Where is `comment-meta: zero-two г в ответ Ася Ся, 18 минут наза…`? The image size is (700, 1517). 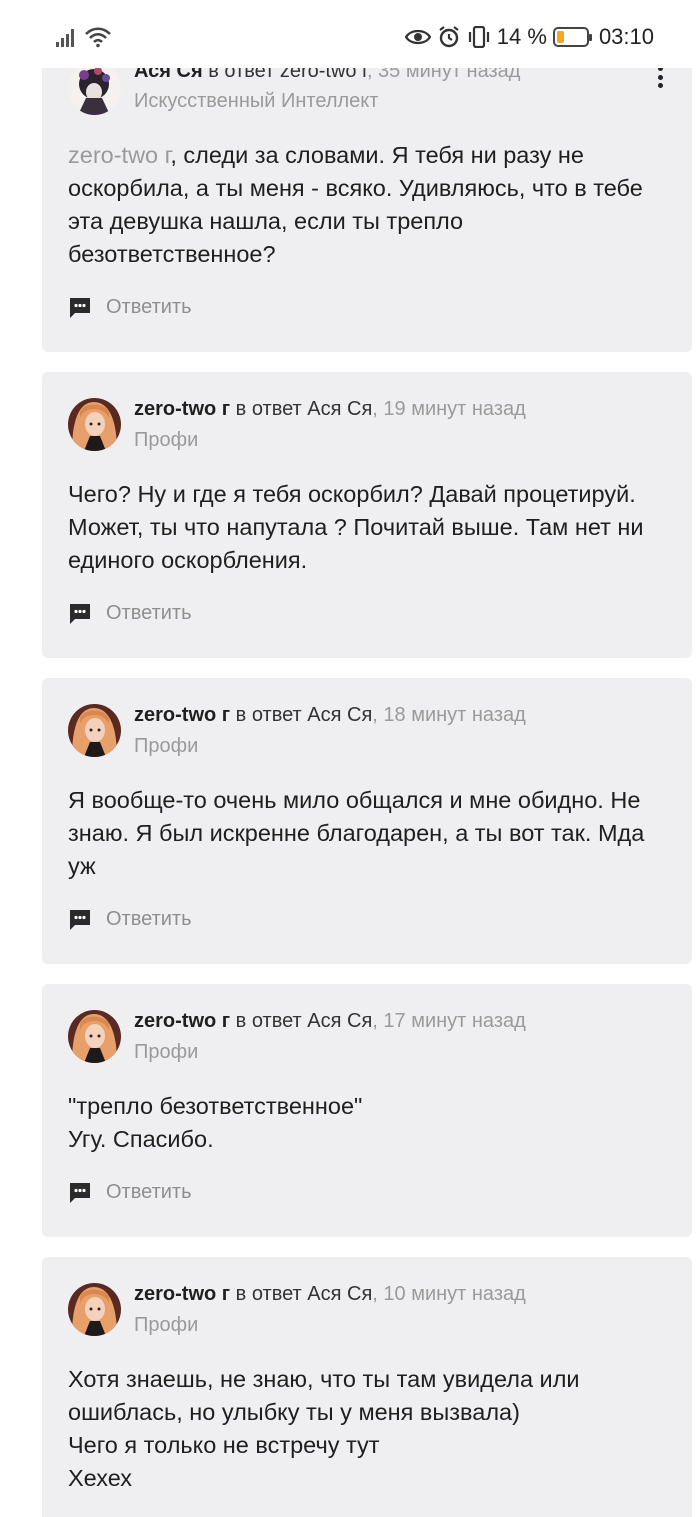 comment-meta: zero-two г в ответ Ася Ся, 18 минут наза… is located at coordinates (330, 715).